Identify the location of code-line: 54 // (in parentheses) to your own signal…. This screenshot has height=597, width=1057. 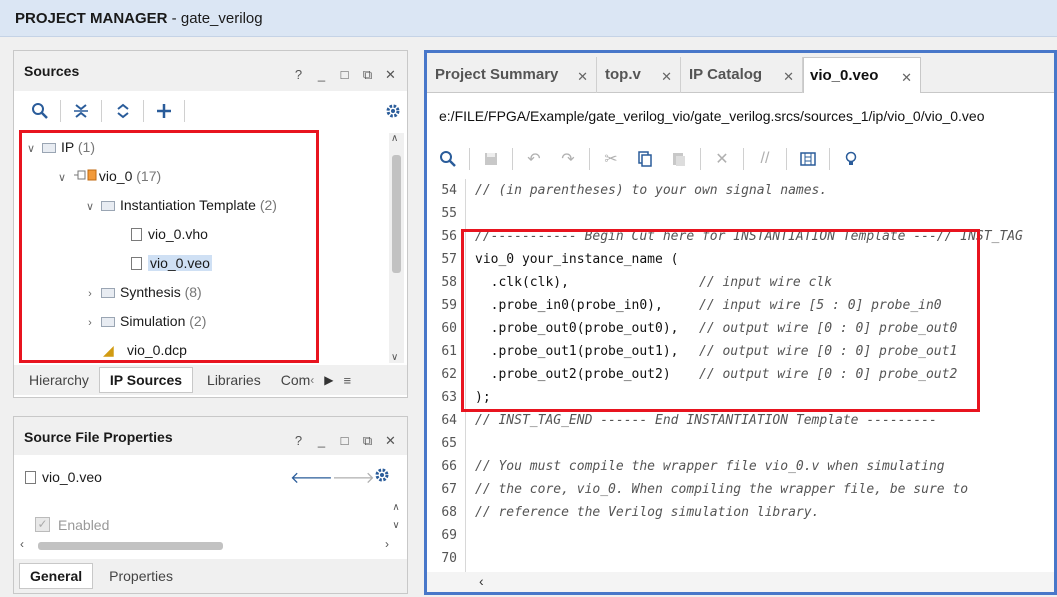
(740, 190).